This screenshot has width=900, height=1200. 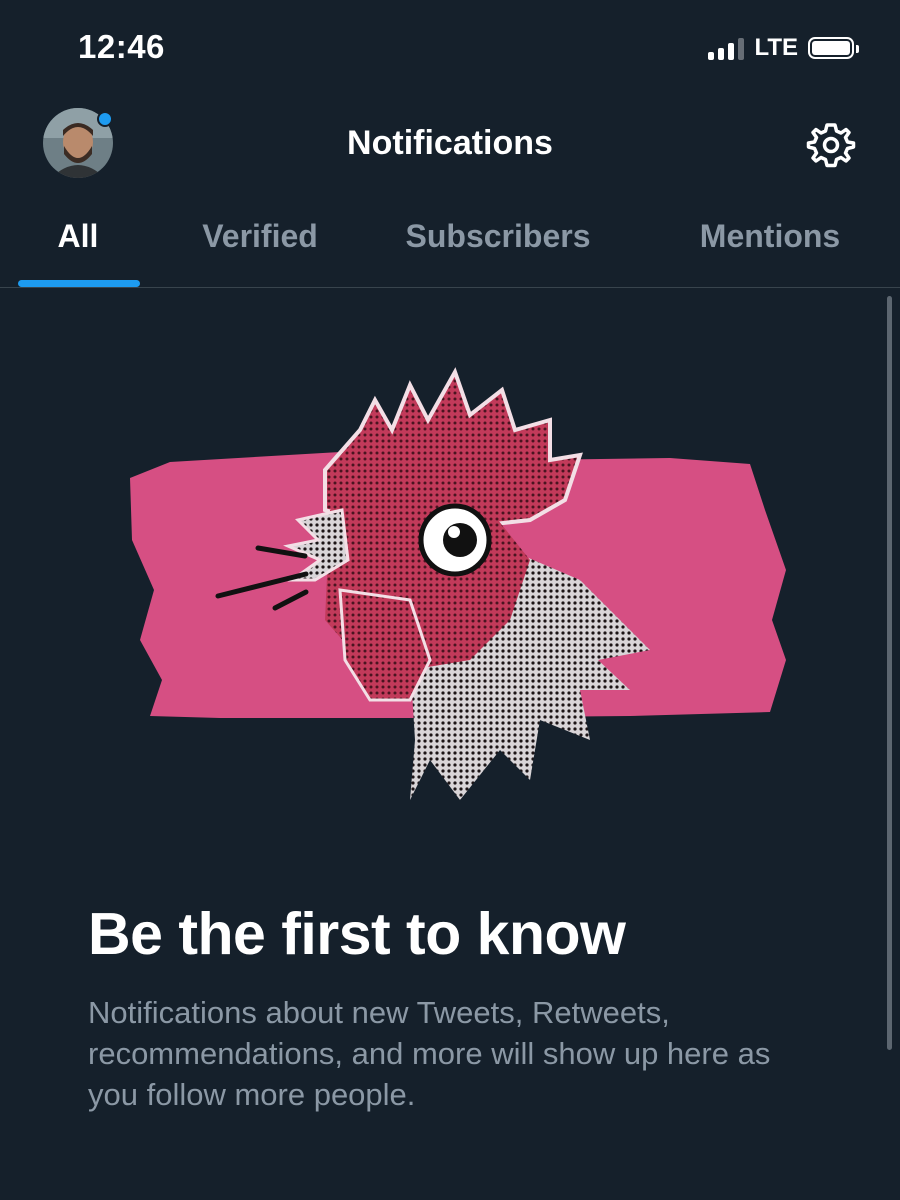 What do you see at coordinates (833, 48) in the screenshot?
I see `battery-icon` at bounding box center [833, 48].